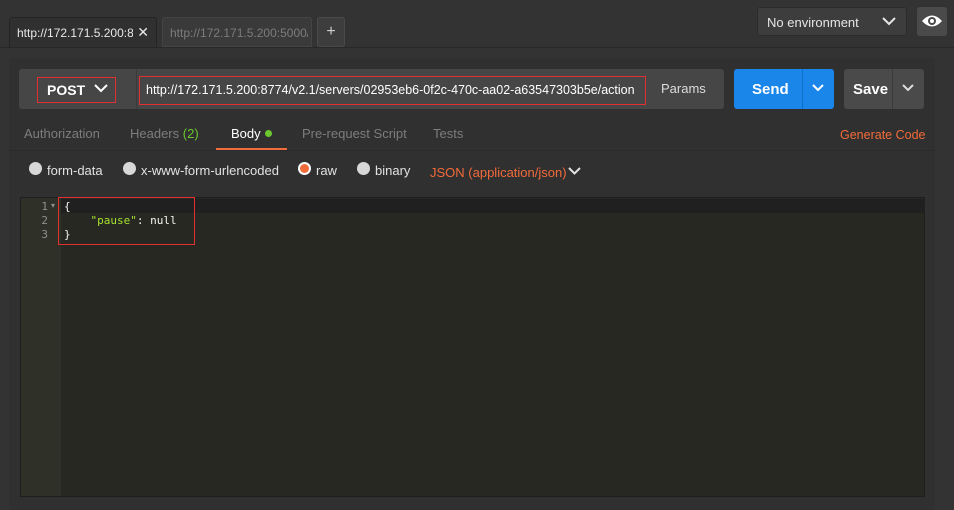 The image size is (954, 510). What do you see at coordinates (477, 47) in the screenshot?
I see `tab-strip-divider` at bounding box center [477, 47].